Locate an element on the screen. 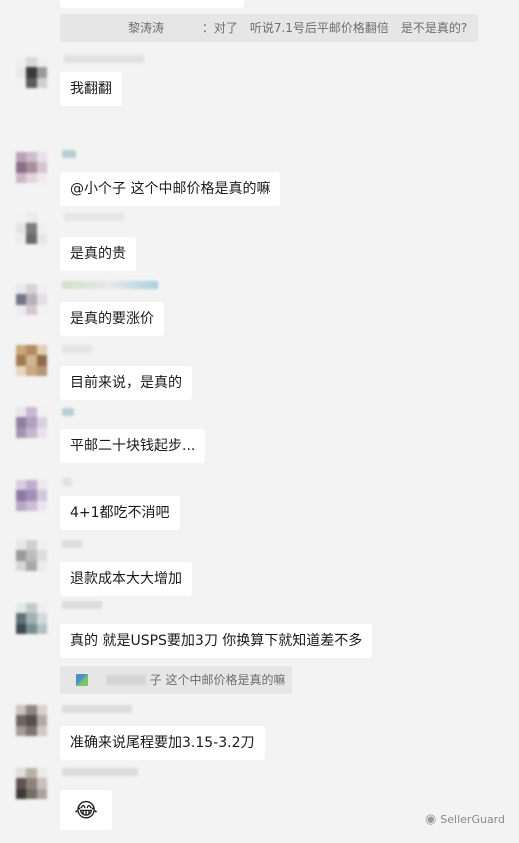 The image size is (519, 843). message-bubble: 是真的要涨价 is located at coordinates (112, 319).